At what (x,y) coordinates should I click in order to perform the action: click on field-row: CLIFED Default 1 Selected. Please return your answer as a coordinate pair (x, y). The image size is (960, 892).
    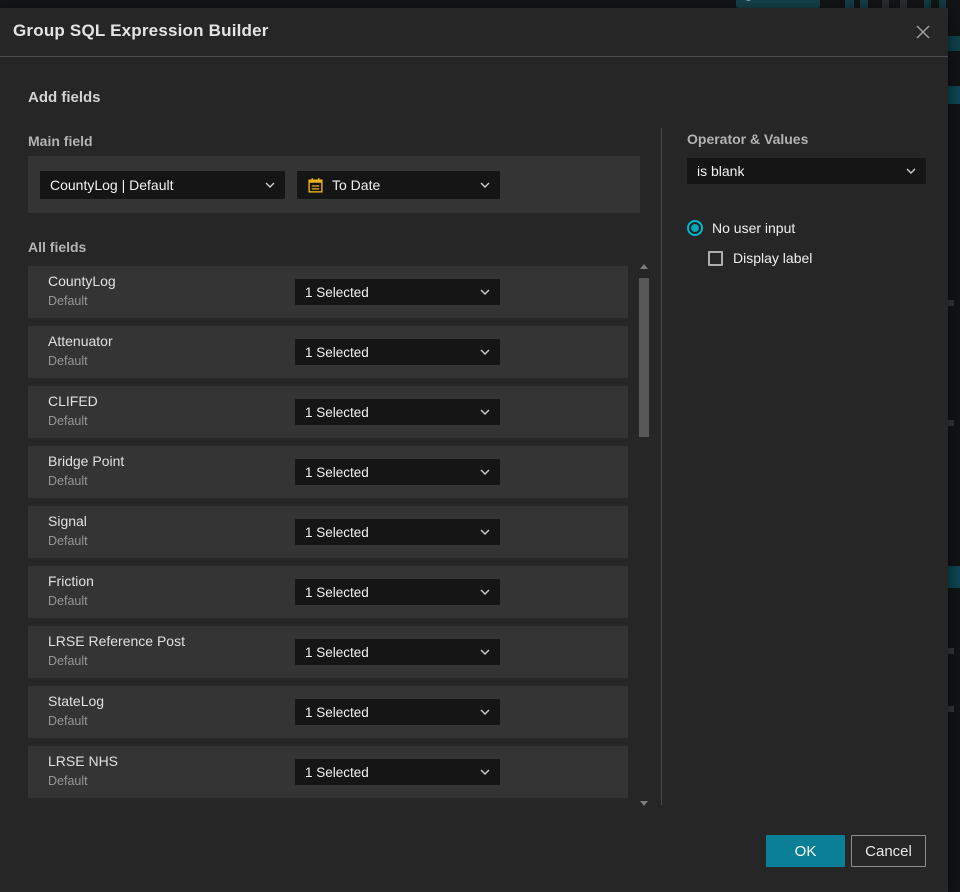
    Looking at the image, I should click on (328, 412).